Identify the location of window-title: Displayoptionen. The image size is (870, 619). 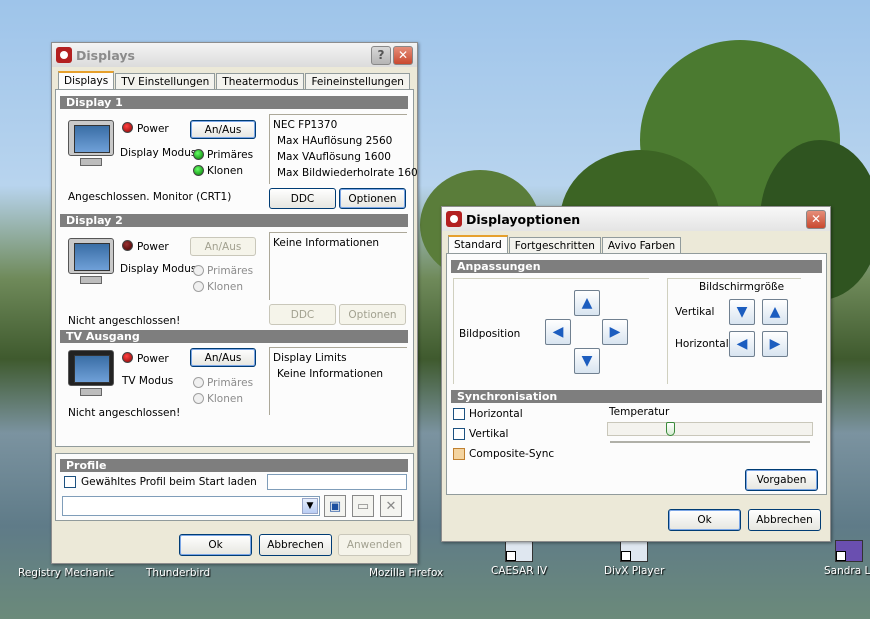
(523, 219).